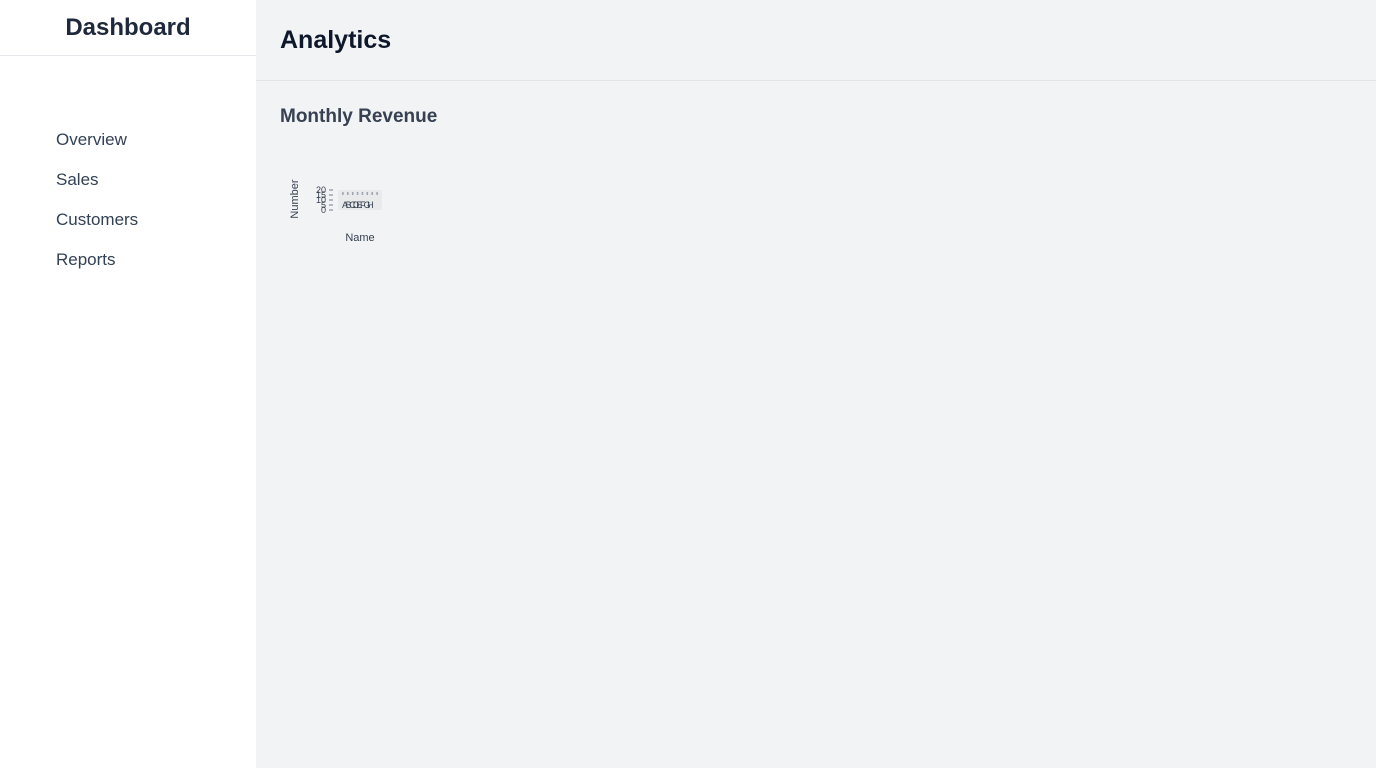  What do you see at coordinates (335, 211) in the screenshot?
I see `chart-svg: Number Name 05101520ABCDEFGH` at bounding box center [335, 211].